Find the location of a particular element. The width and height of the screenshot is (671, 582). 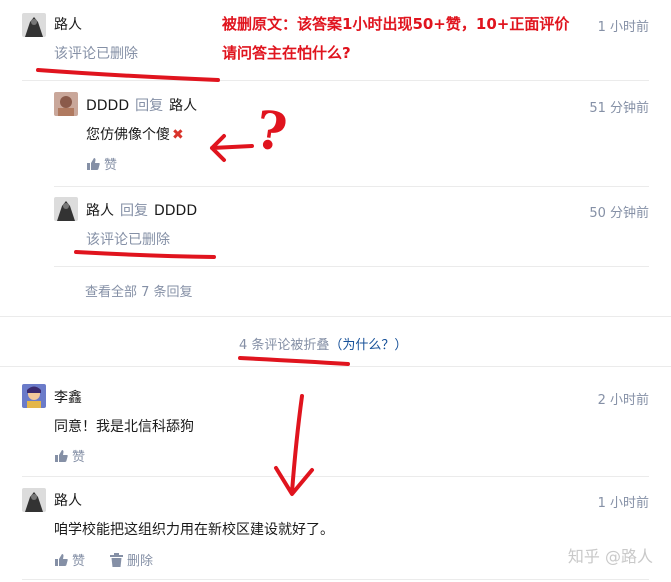

reply-content: 您仿佛像个傻 ✖ is located at coordinates (135, 134).